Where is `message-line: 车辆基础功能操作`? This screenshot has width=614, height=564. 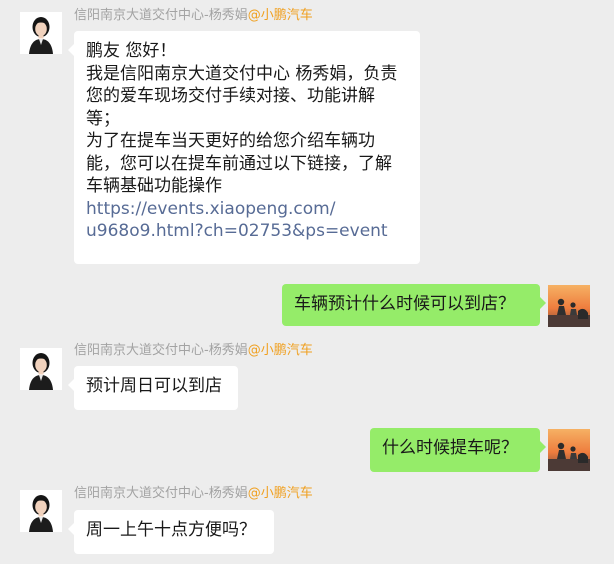 message-line: 车辆基础功能操作 is located at coordinates (154, 186).